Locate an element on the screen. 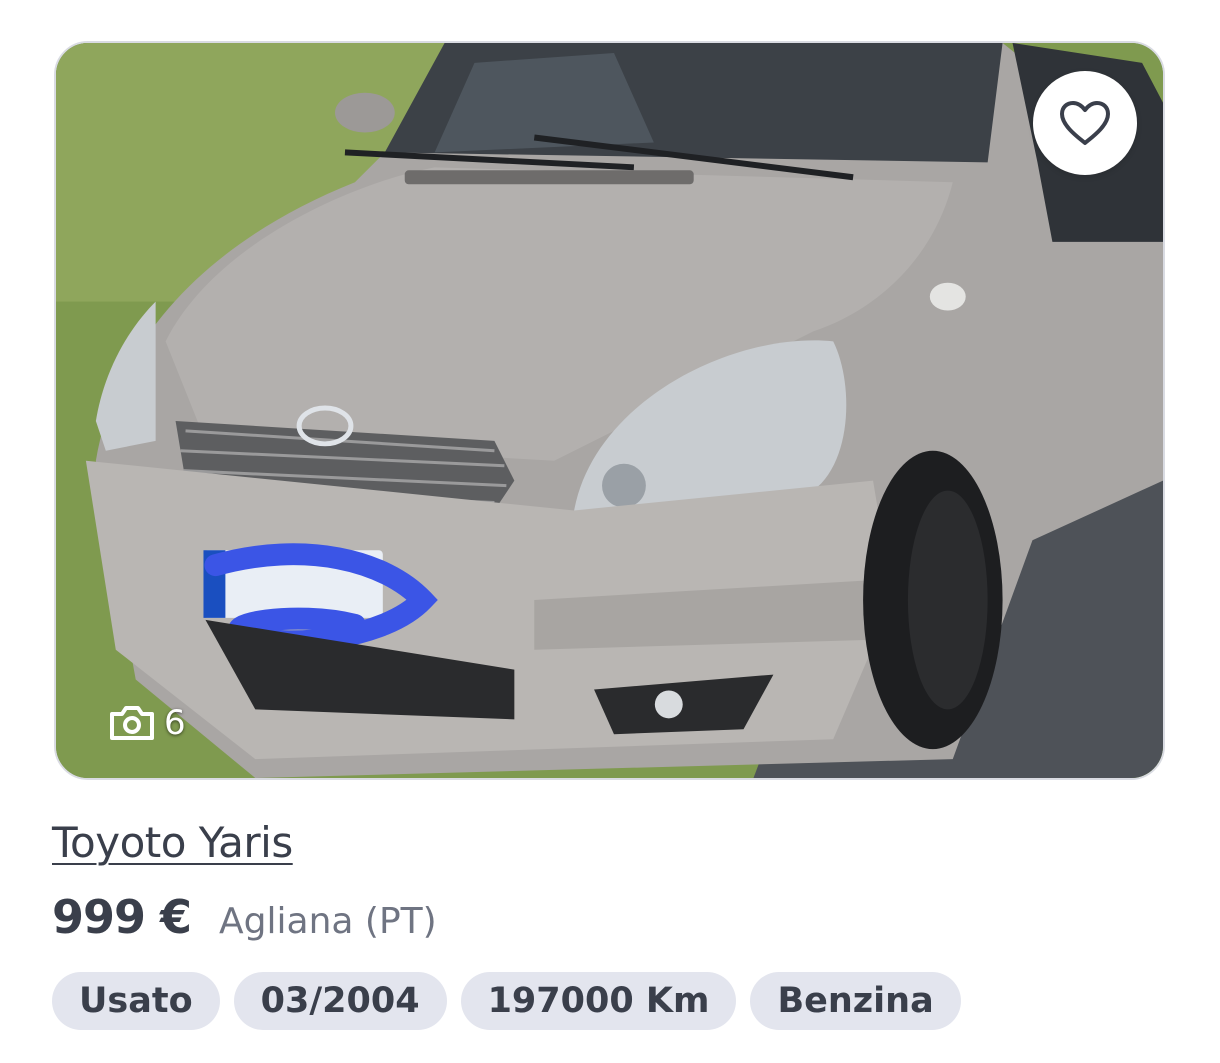 The width and height of the screenshot is (1220, 1063). heart-outline-icon is located at coordinates (1085, 123).